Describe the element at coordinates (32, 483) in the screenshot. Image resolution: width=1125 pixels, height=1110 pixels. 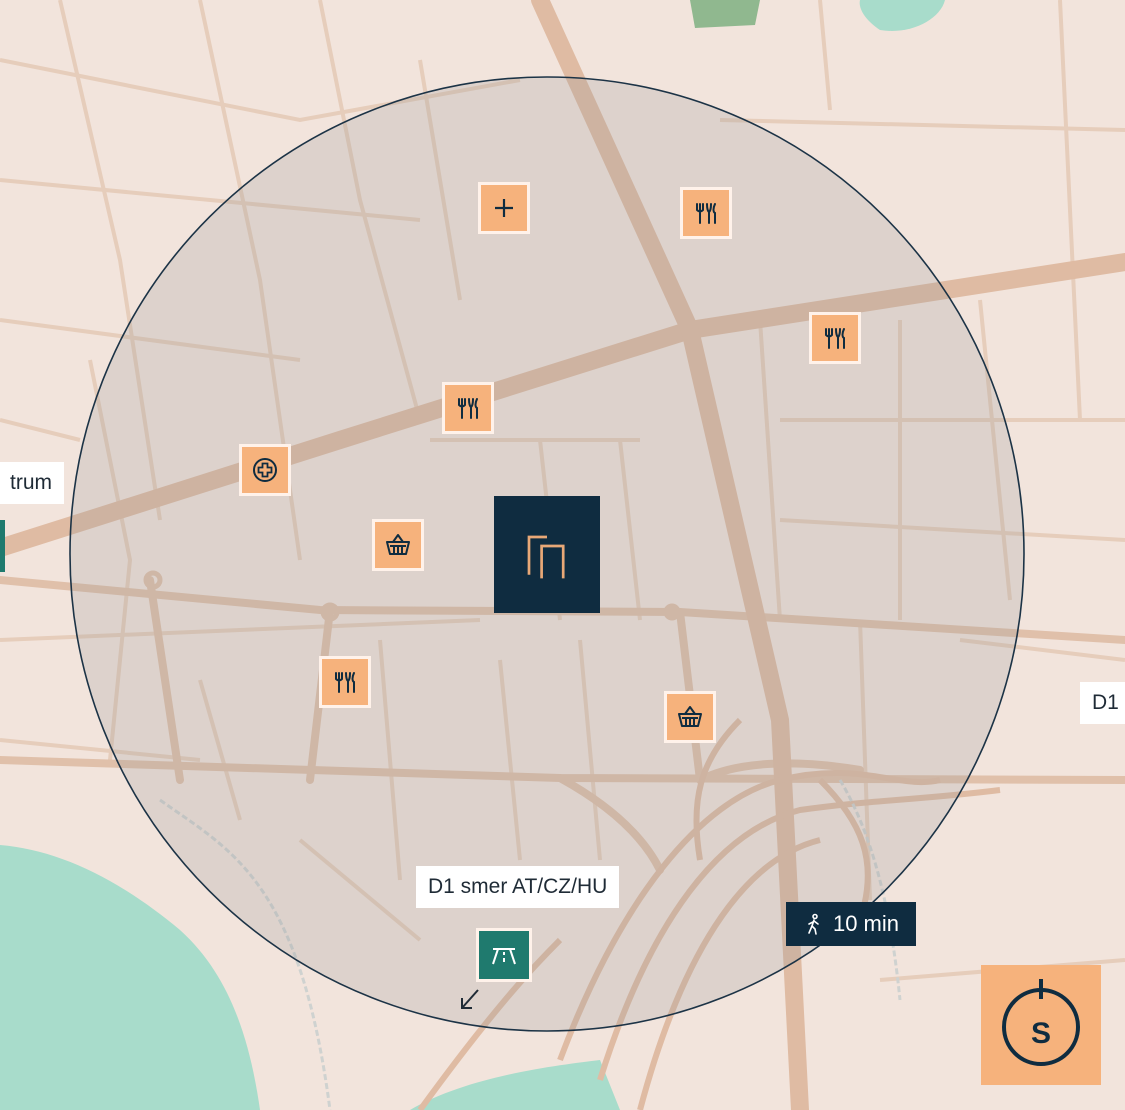
I see `place-label-centrum: trum` at that location.